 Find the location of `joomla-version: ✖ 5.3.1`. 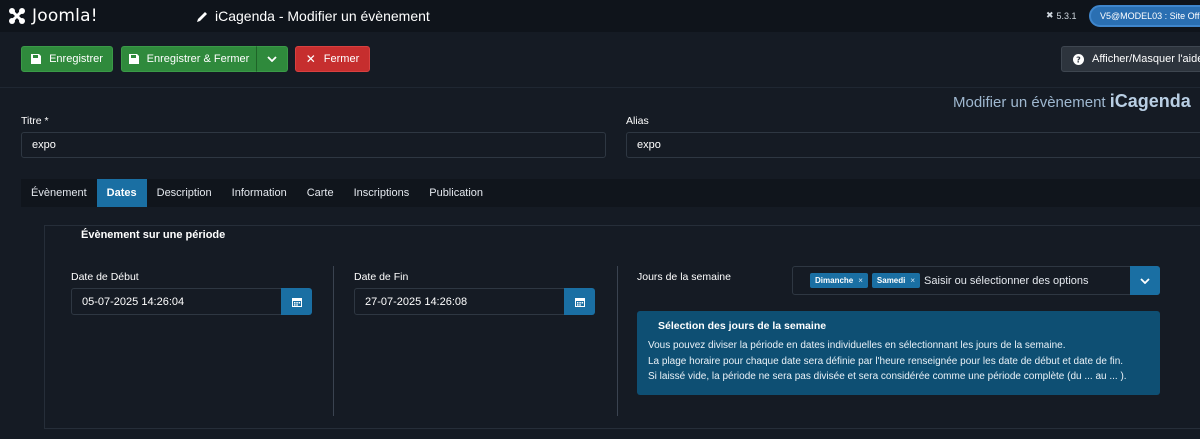

joomla-version: ✖ 5.3.1 is located at coordinates (1061, 15).